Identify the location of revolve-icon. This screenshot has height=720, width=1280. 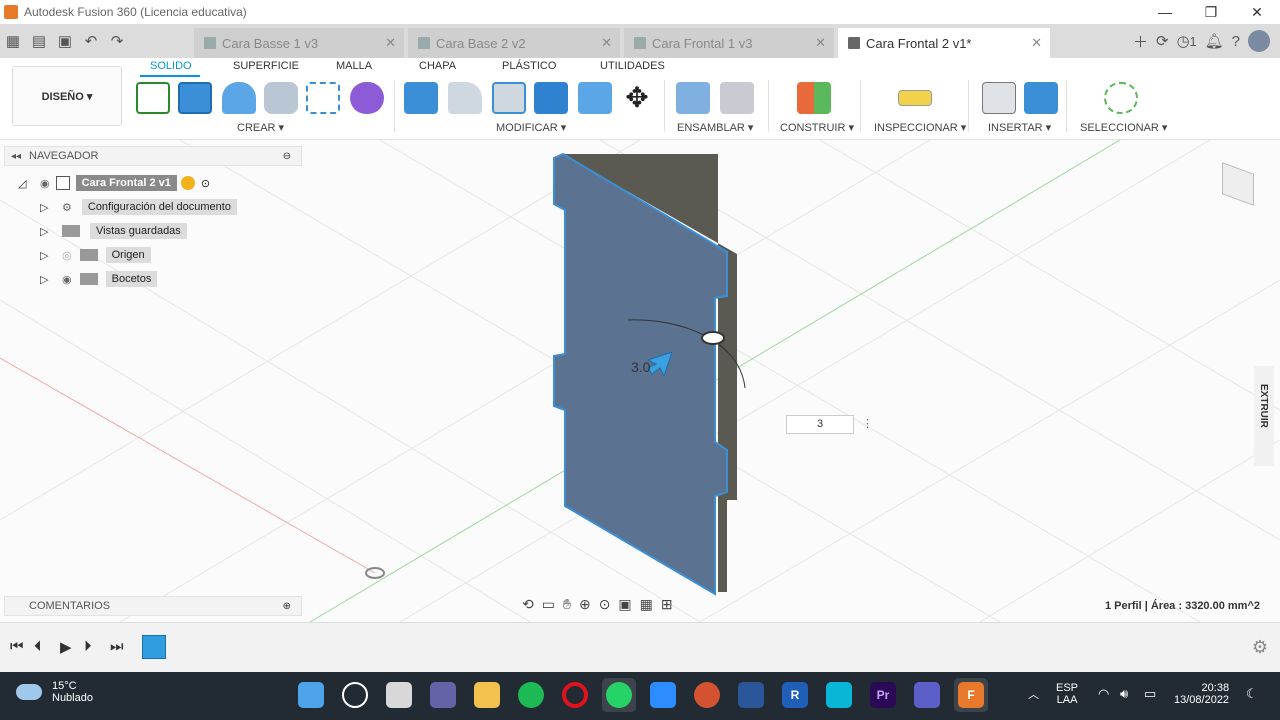
(239, 98).